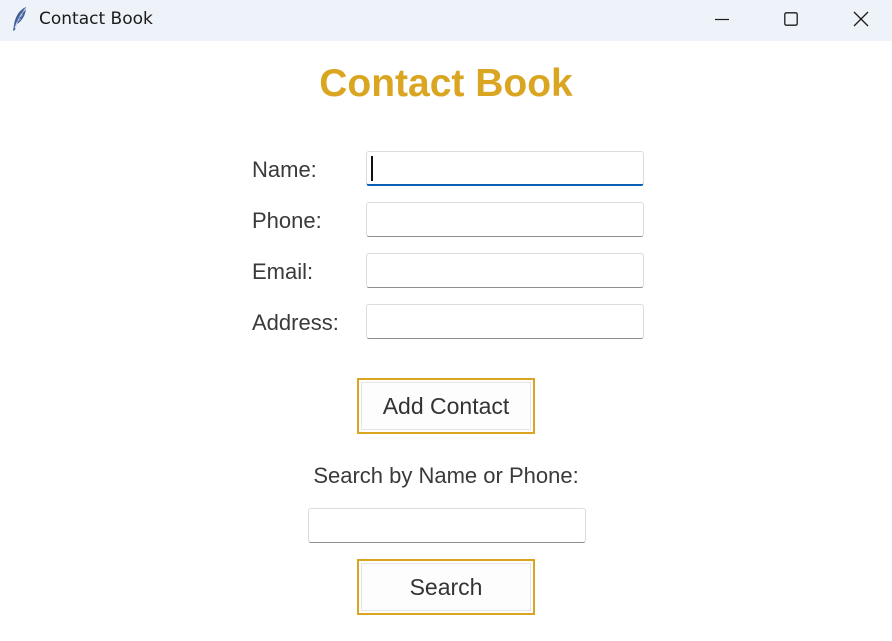 The width and height of the screenshot is (892, 641). What do you see at coordinates (446, 20) in the screenshot?
I see `title-bar: Contact Book` at bounding box center [446, 20].